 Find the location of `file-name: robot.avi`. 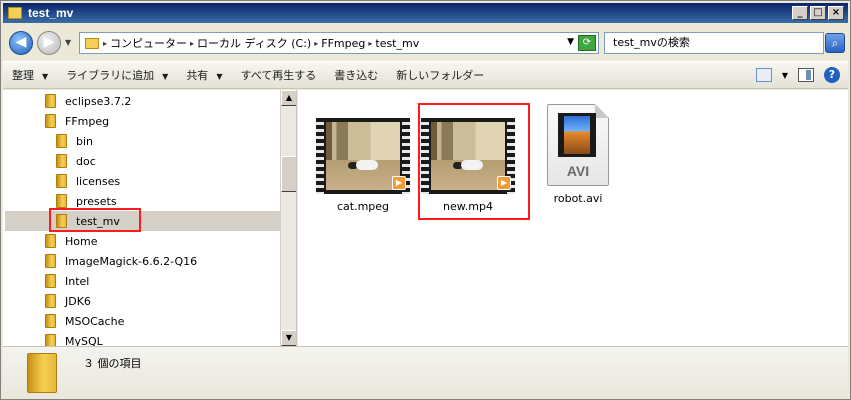

file-name: robot.avi is located at coordinates (578, 198).